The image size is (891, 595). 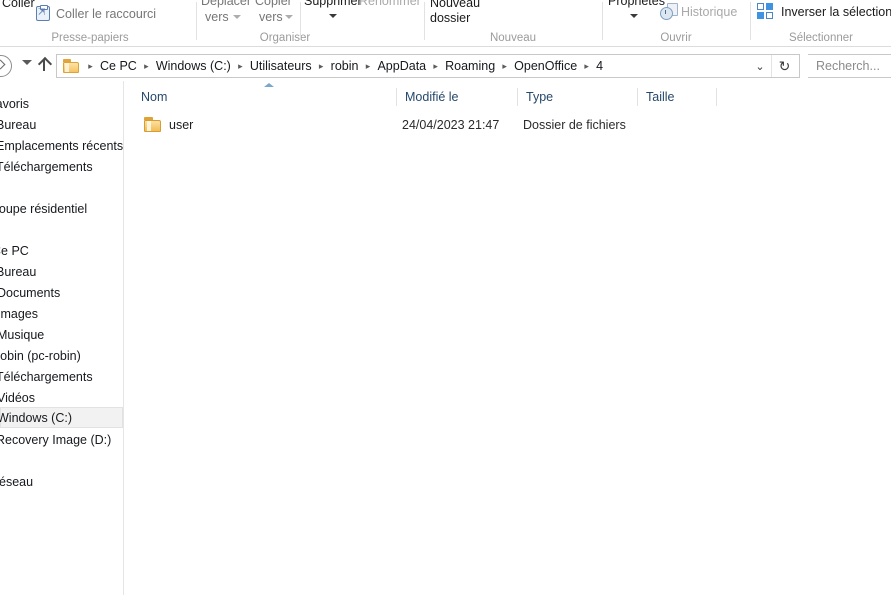 I want to click on invert-selection-button: Inverser la sélection, so click(x=836, y=12).